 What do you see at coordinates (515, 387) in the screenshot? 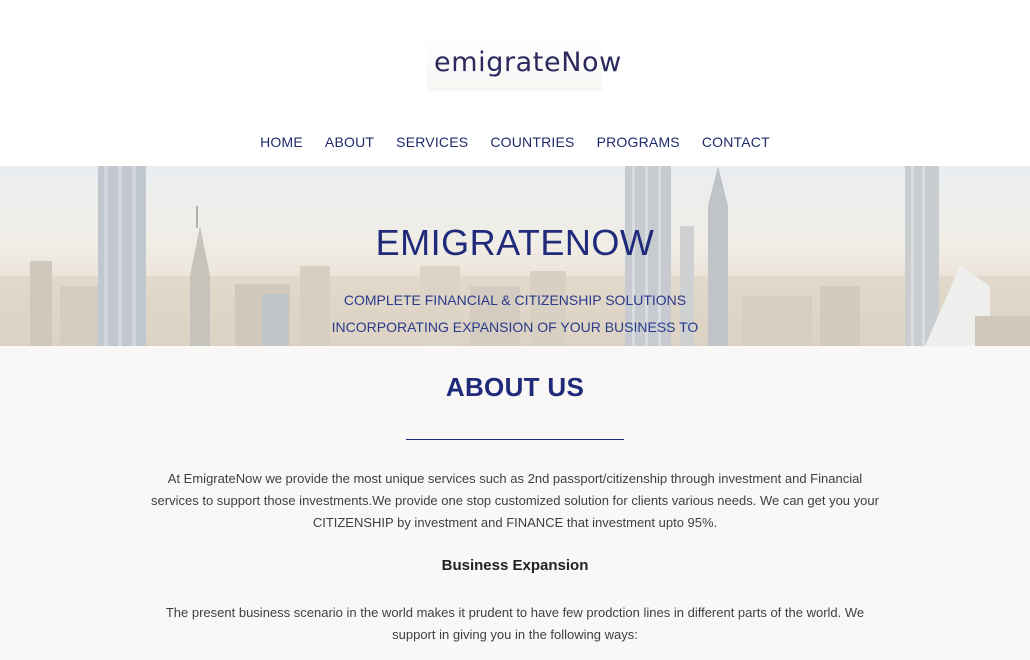
I see `about-title: ABOUT US` at bounding box center [515, 387].